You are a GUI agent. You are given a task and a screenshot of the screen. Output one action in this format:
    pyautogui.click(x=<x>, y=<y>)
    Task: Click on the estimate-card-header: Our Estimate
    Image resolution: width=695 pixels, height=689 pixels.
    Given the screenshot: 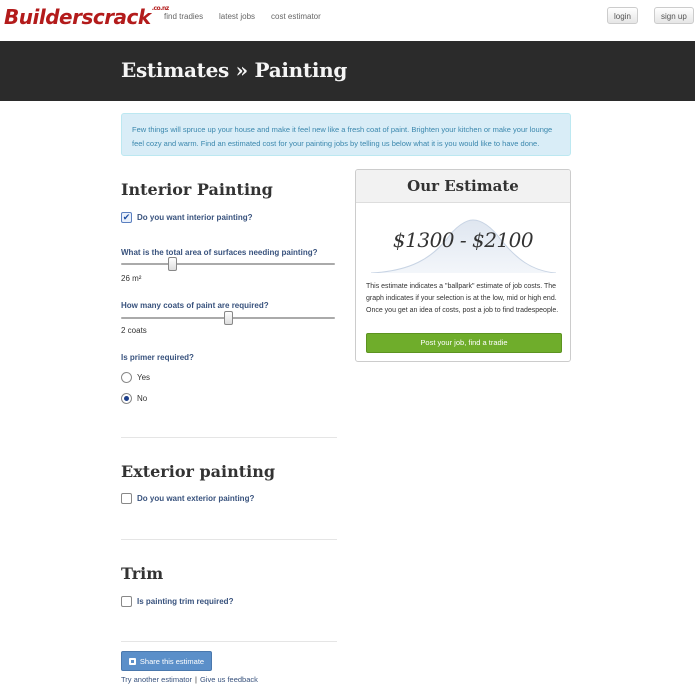 What is the action you would take?
    pyautogui.click(x=463, y=186)
    